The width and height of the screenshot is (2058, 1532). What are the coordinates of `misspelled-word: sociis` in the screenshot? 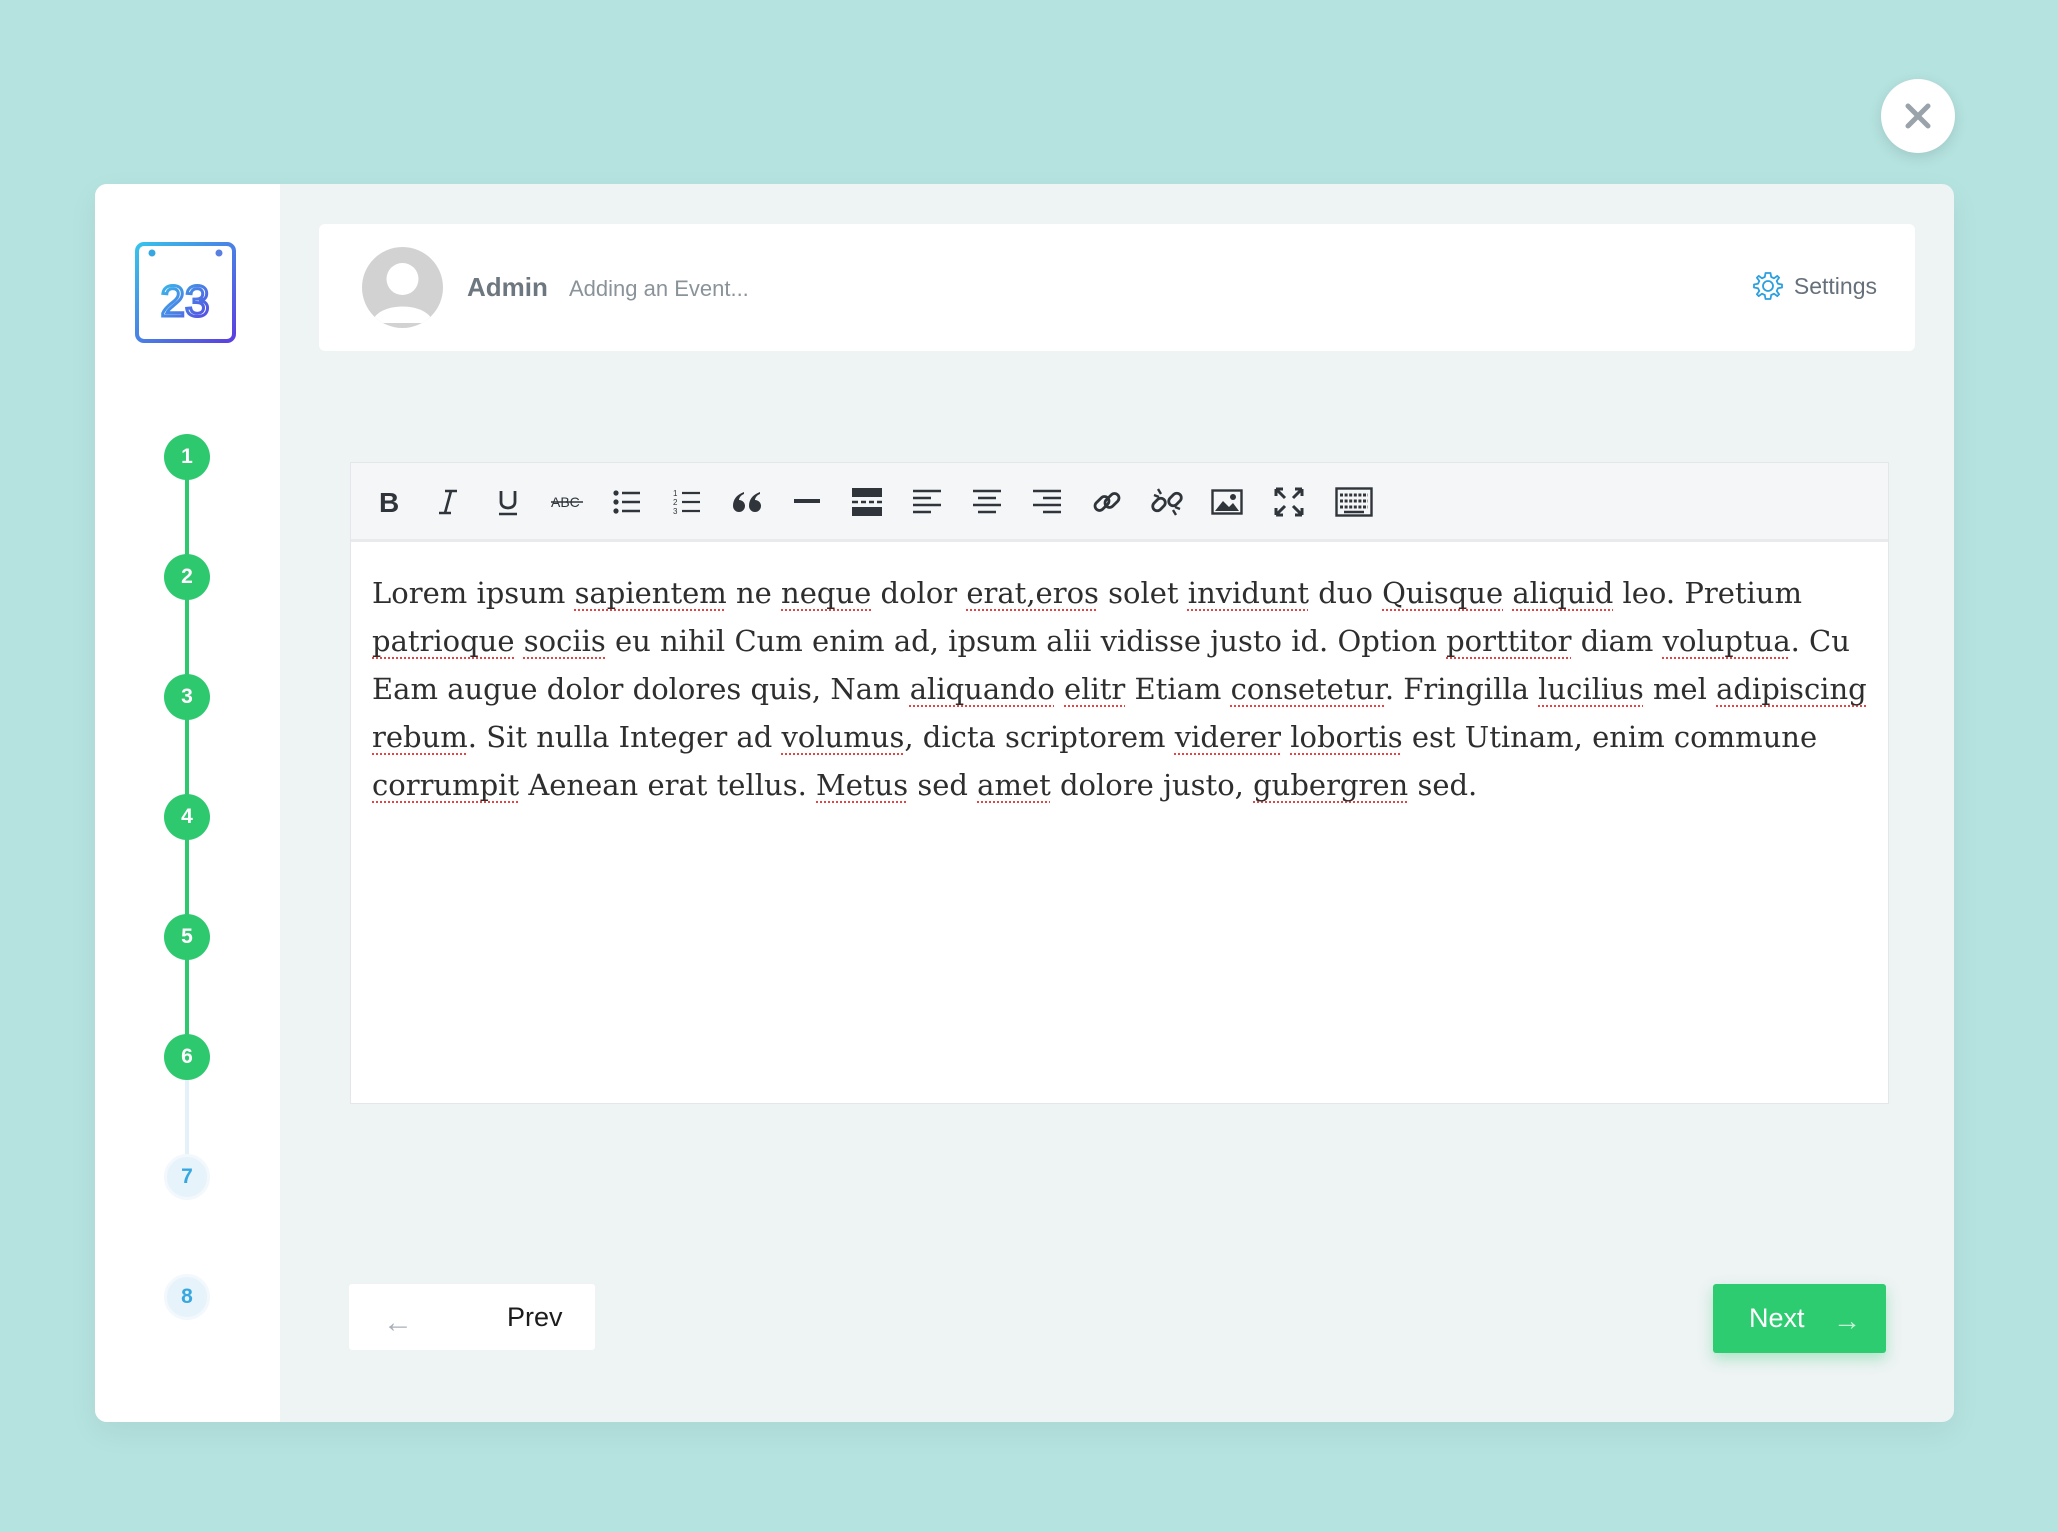 It's located at (565, 641).